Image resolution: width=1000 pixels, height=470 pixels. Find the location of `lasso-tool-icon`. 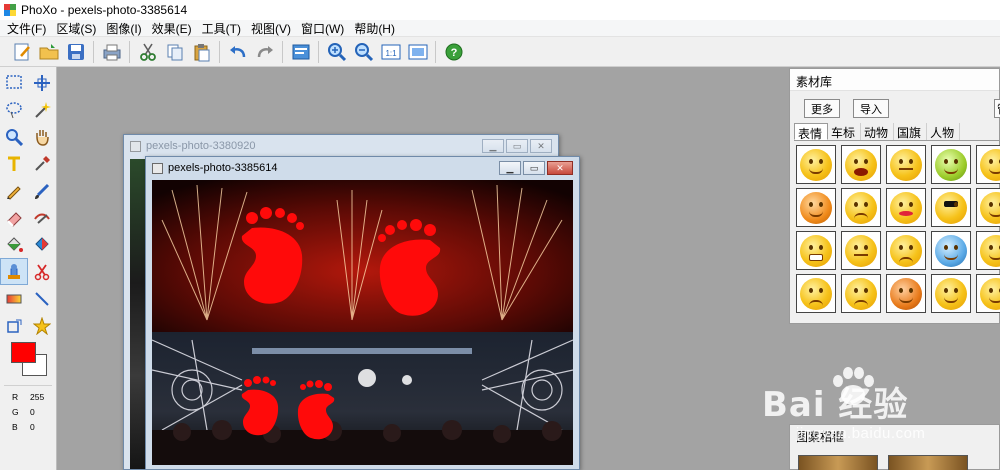

lasso-tool-icon is located at coordinates (14, 109).